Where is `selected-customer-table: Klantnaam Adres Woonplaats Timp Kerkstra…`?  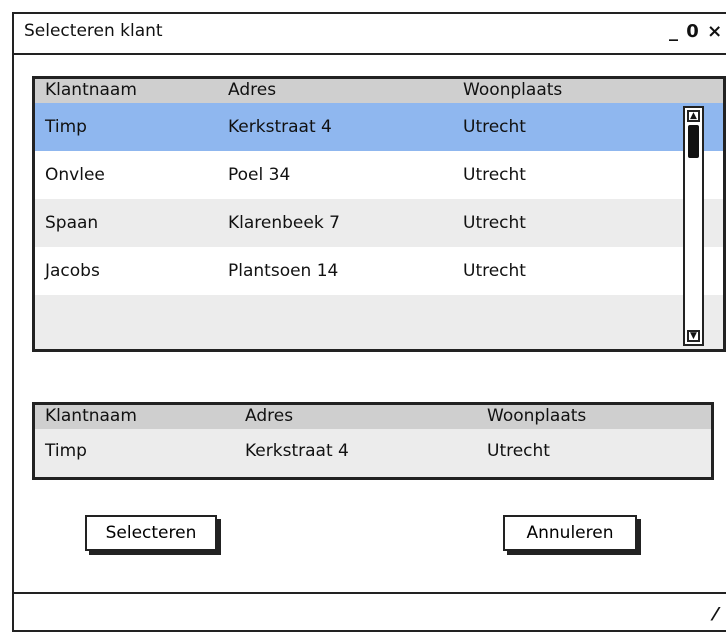
selected-customer-table: Klantnaam Adres Woonplaats Timp Kerkstra… is located at coordinates (373, 441).